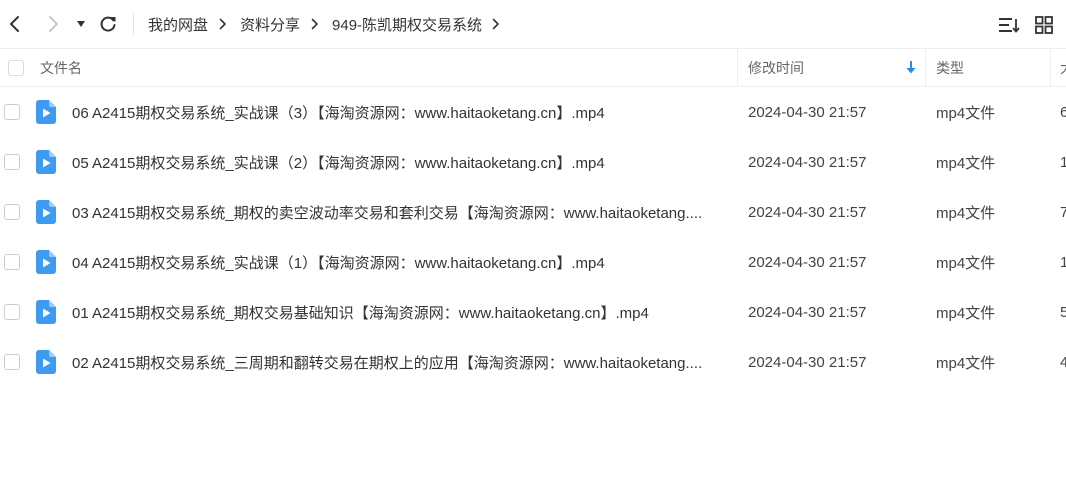  I want to click on forward-button, so click(53, 24).